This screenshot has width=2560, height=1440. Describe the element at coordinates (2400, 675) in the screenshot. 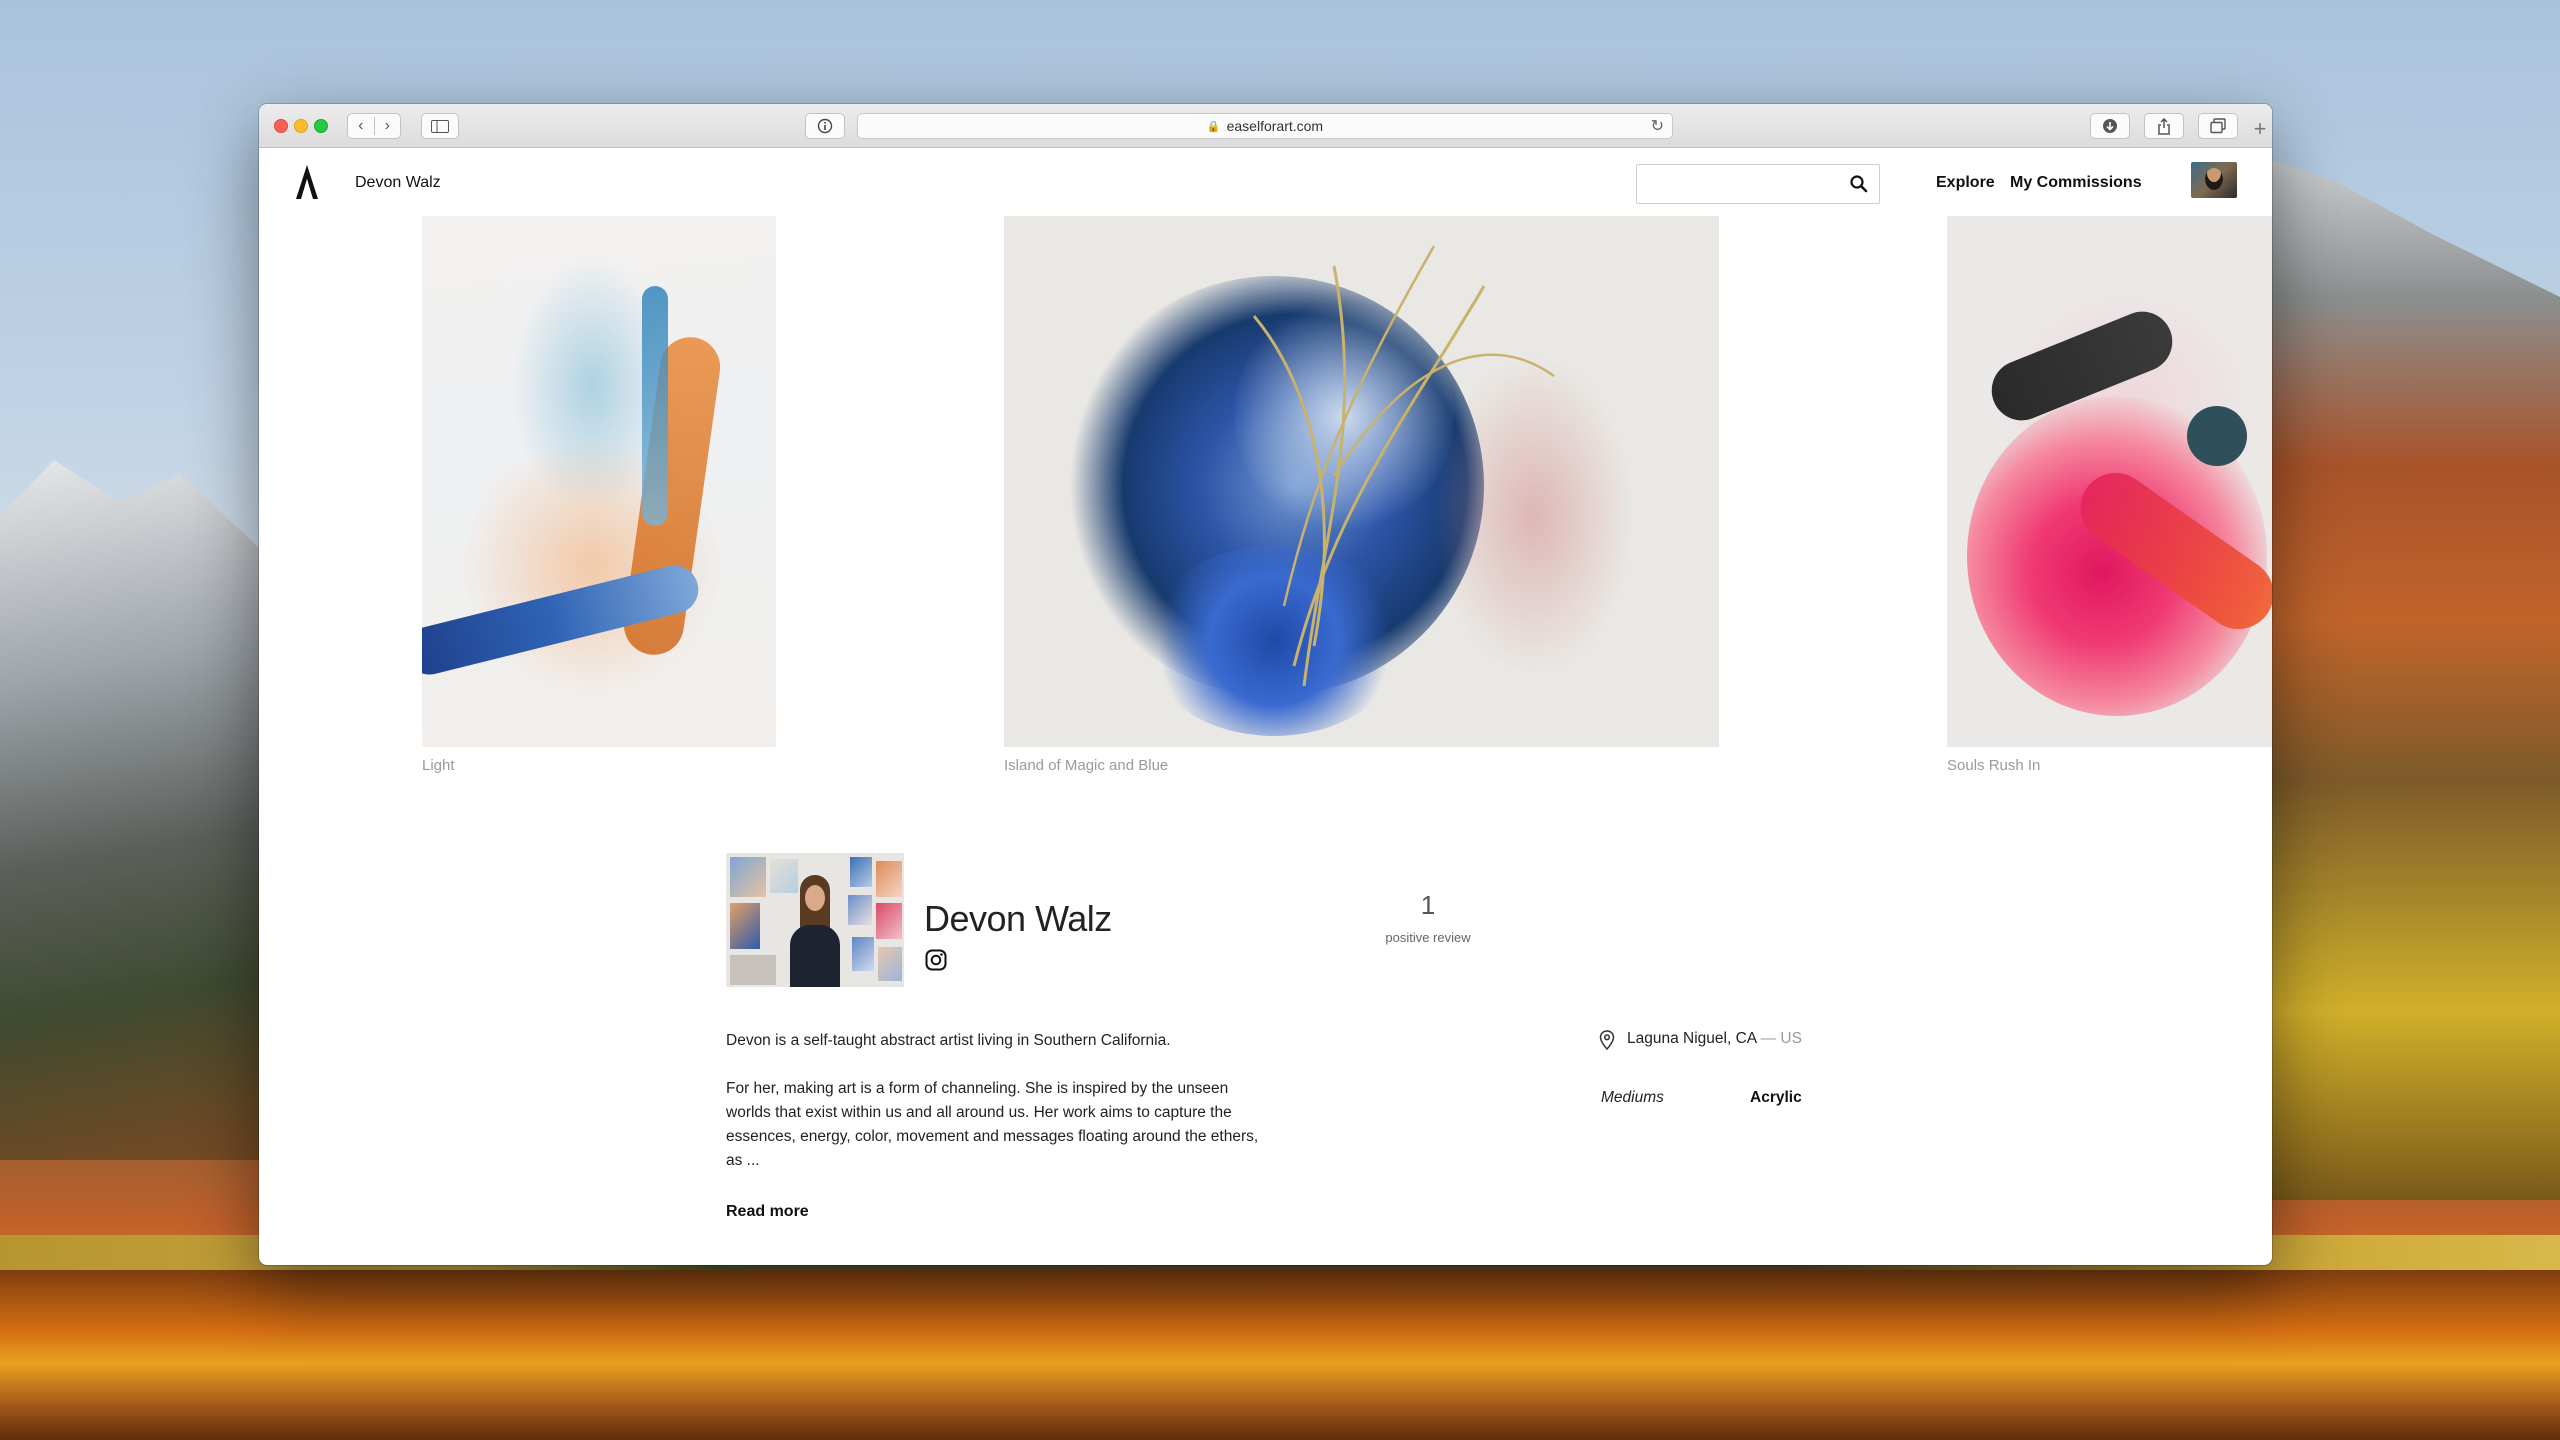

I see `wallpaper-mountain-right` at that location.